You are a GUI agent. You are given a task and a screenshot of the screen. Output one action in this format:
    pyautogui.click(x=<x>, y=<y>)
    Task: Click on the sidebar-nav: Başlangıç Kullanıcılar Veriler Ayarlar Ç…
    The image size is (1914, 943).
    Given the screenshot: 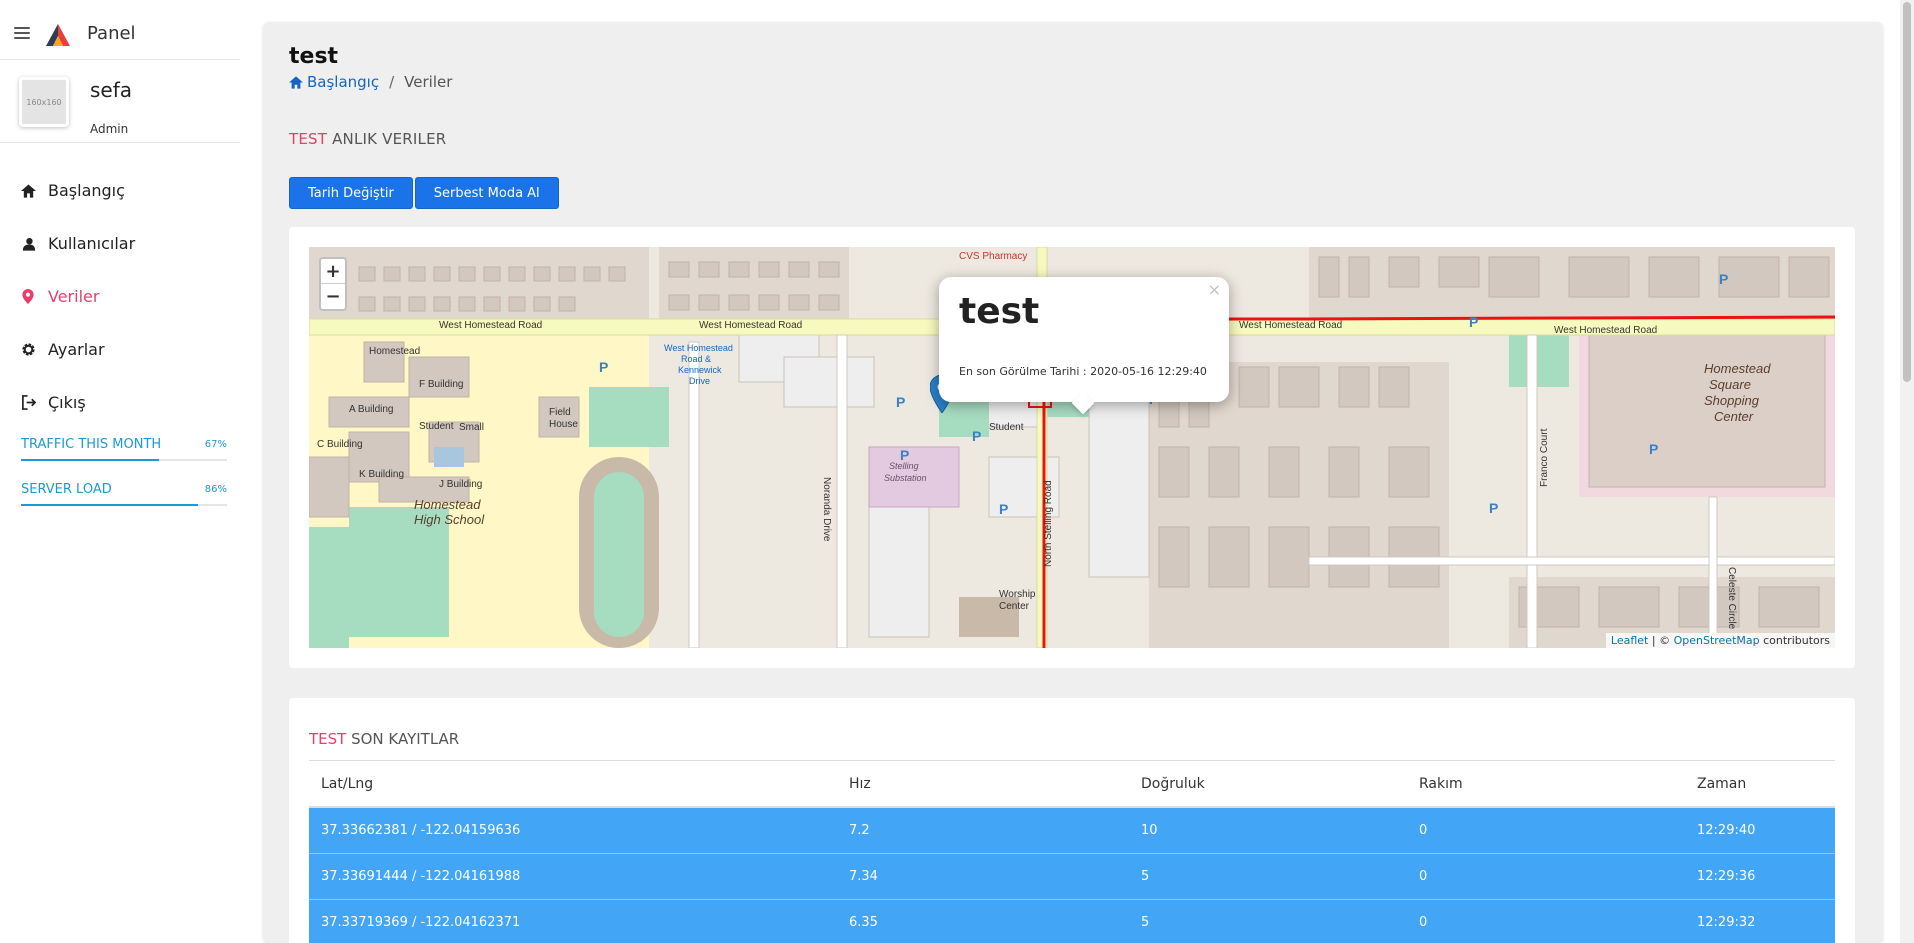 What is the action you would take?
    pyautogui.click(x=120, y=296)
    